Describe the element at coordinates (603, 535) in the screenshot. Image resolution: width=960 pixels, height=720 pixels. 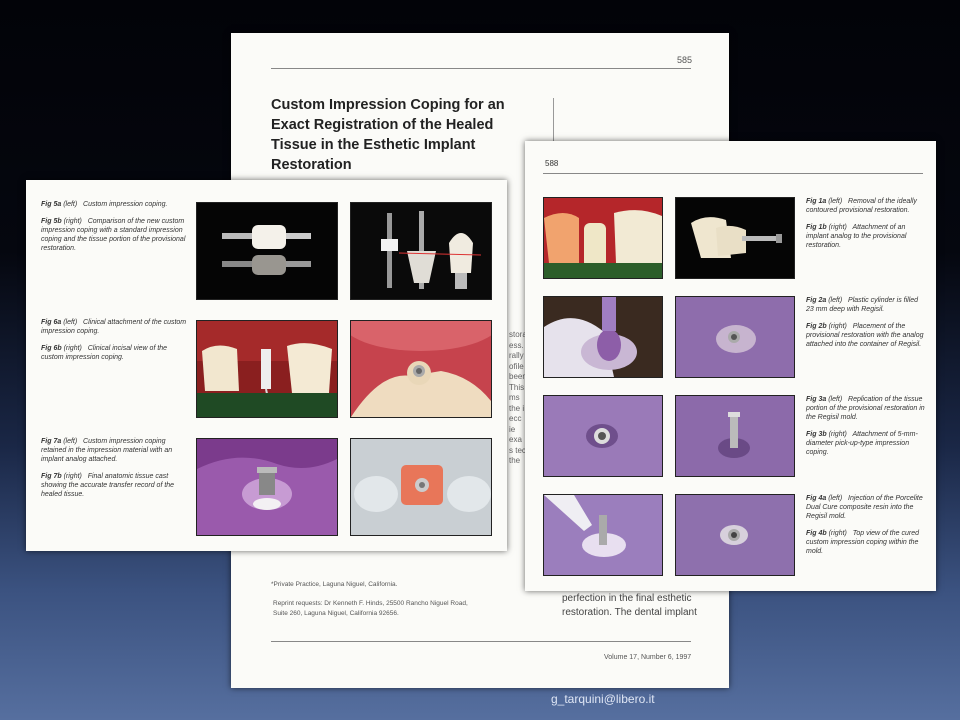
I see `photo-fig-4a` at that location.